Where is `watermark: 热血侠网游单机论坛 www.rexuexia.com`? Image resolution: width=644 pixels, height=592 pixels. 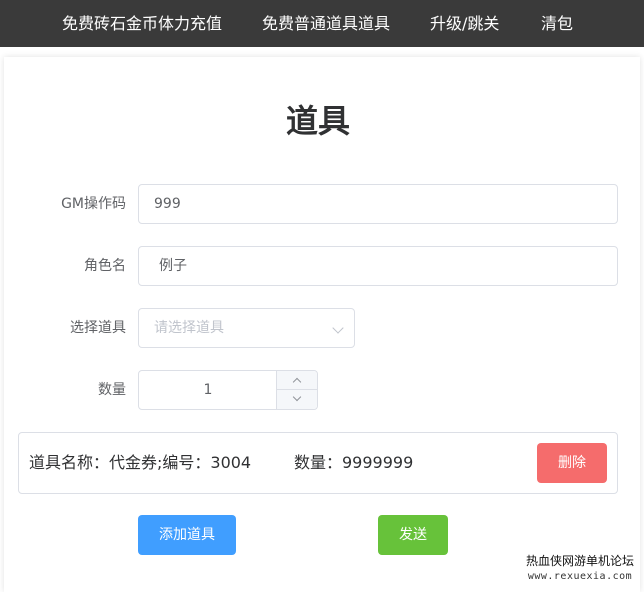 watermark: 热血侠网游单机论坛 www.rexuexia.com is located at coordinates (580, 569).